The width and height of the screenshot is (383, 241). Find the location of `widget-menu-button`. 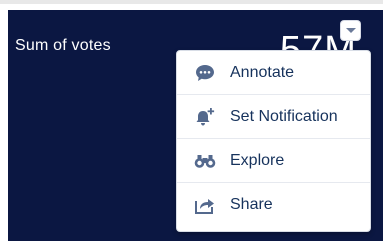

widget-menu-button is located at coordinates (350, 30).